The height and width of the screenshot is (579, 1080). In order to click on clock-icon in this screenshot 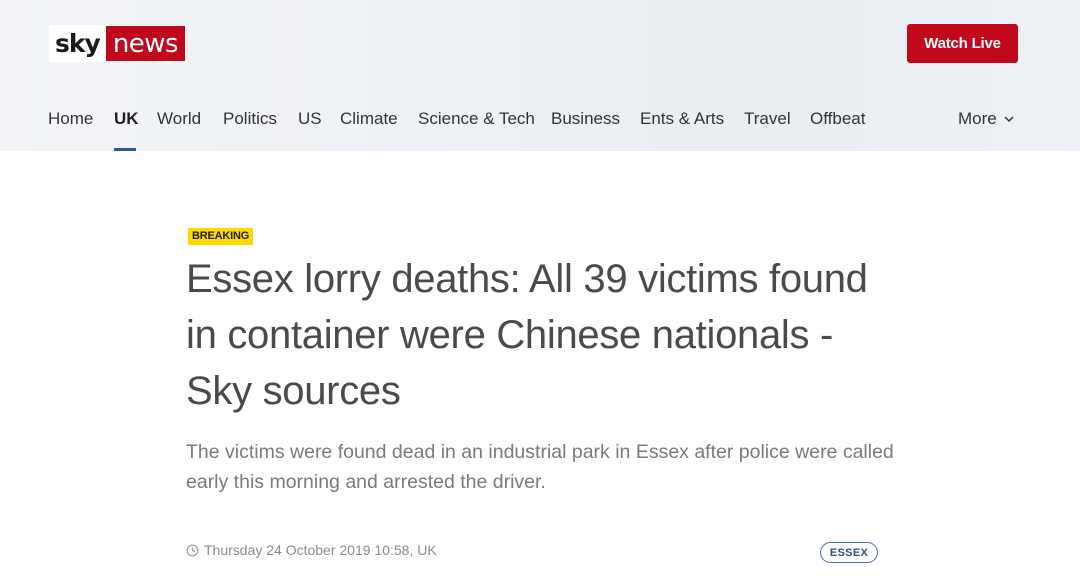, I will do `click(192, 550)`.